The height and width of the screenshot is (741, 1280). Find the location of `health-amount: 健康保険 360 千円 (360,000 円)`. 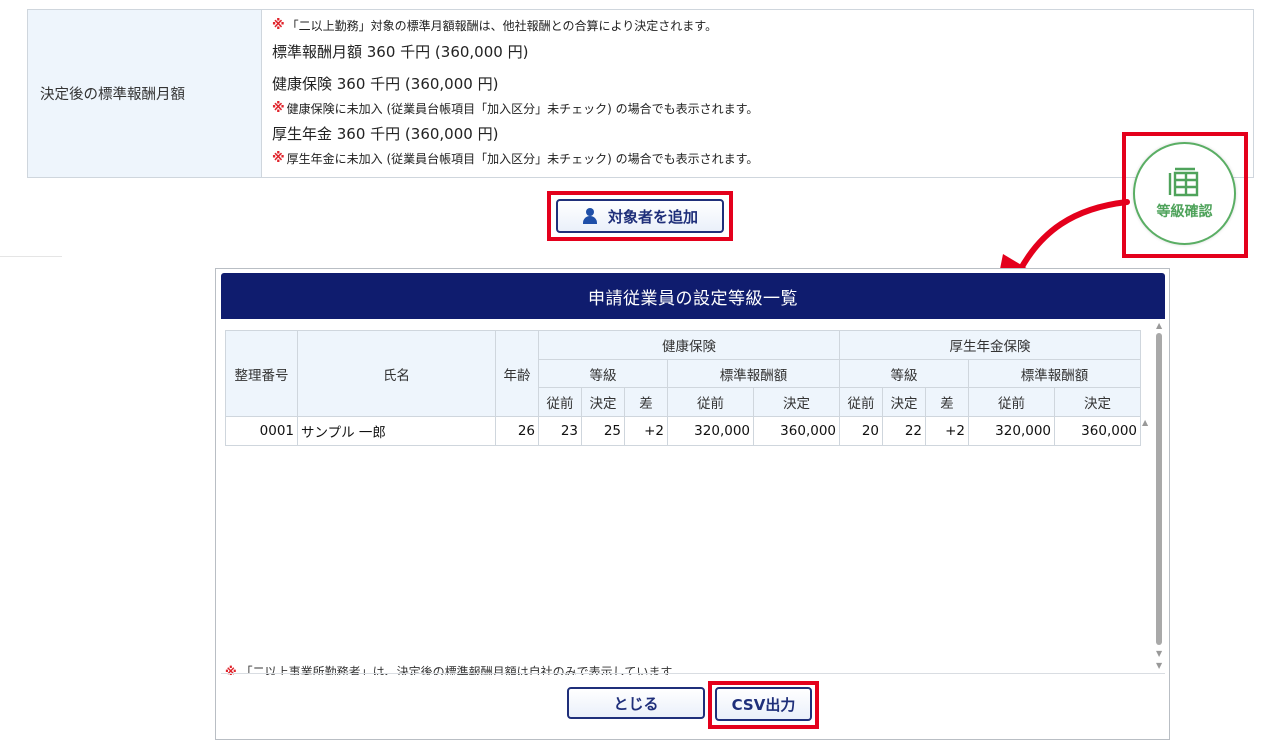

health-amount: 健康保険 360 千円 (360,000 円) is located at coordinates (385, 84).